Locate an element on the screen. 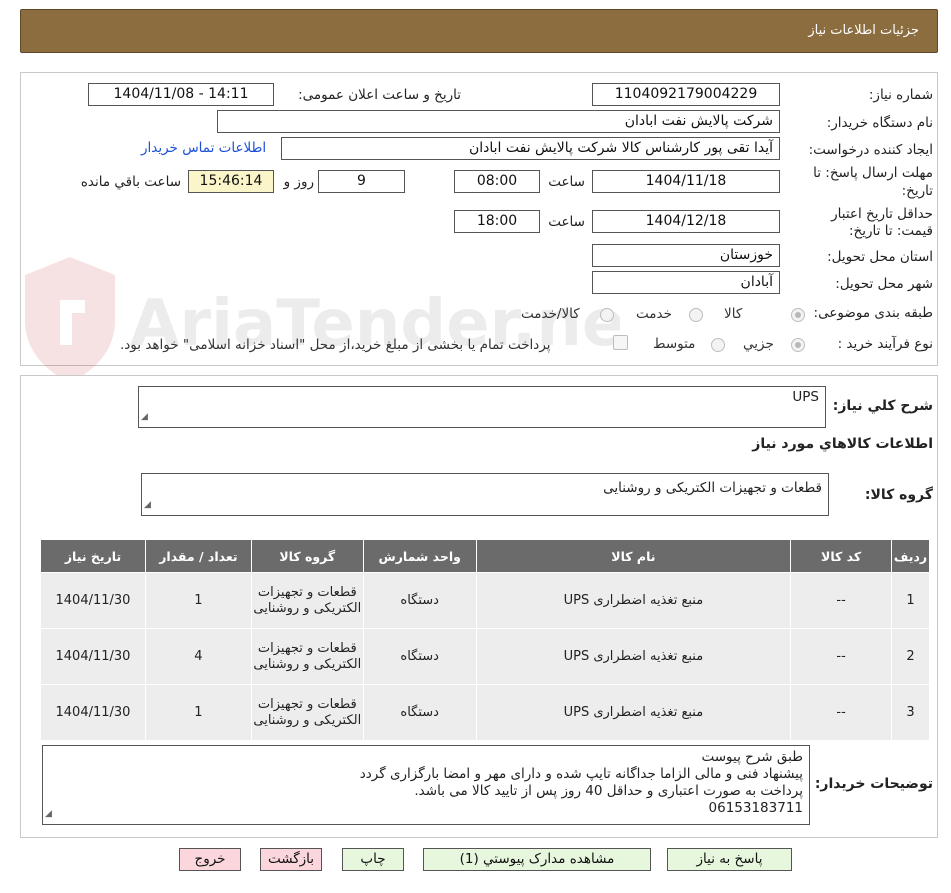  process-minor-label: جزیي is located at coordinates (758, 344).